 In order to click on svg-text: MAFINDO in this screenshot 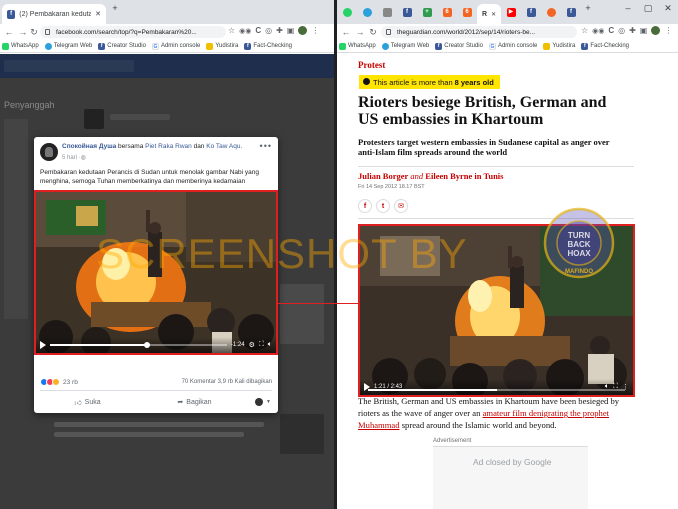, I will do `click(579, 272)`.